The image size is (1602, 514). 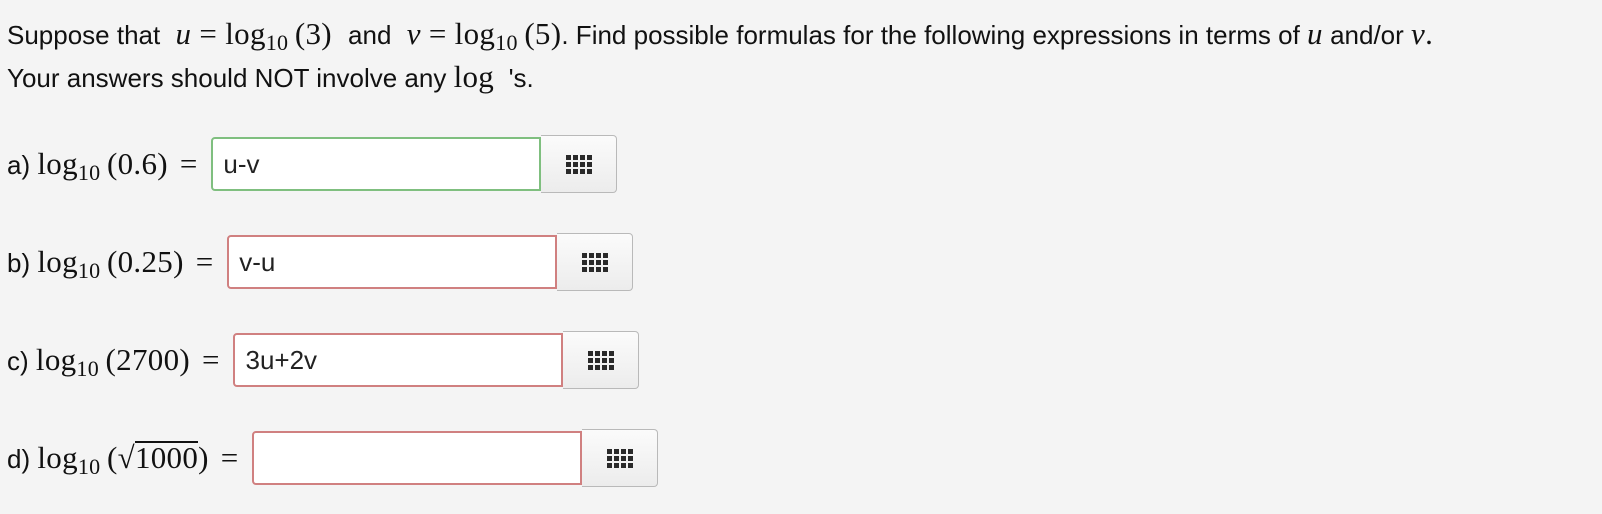 What do you see at coordinates (521, 78) in the screenshot?
I see `prompt-text-s: 's.` at bounding box center [521, 78].